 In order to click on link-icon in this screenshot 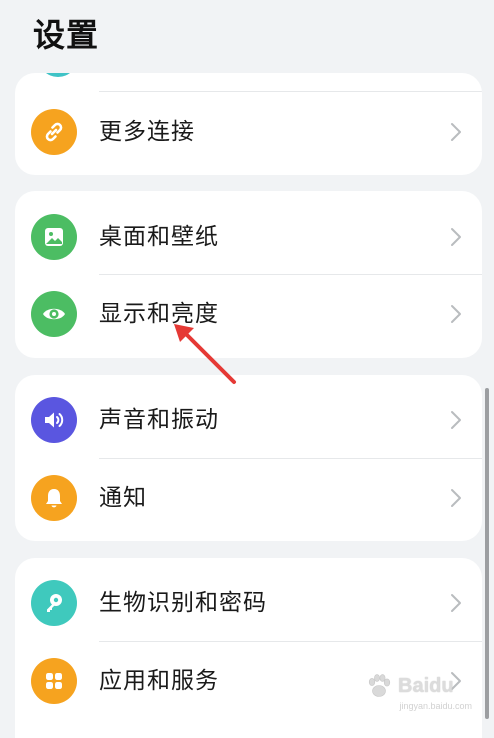, I will do `click(54, 132)`.